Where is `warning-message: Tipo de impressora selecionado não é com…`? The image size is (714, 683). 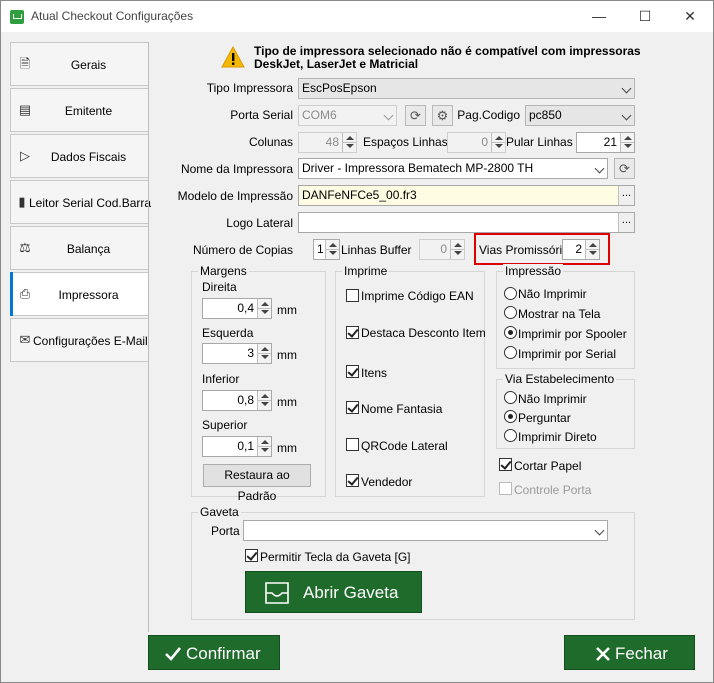
warning-message: Tipo de impressora selecionado não é com… is located at coordinates (447, 58).